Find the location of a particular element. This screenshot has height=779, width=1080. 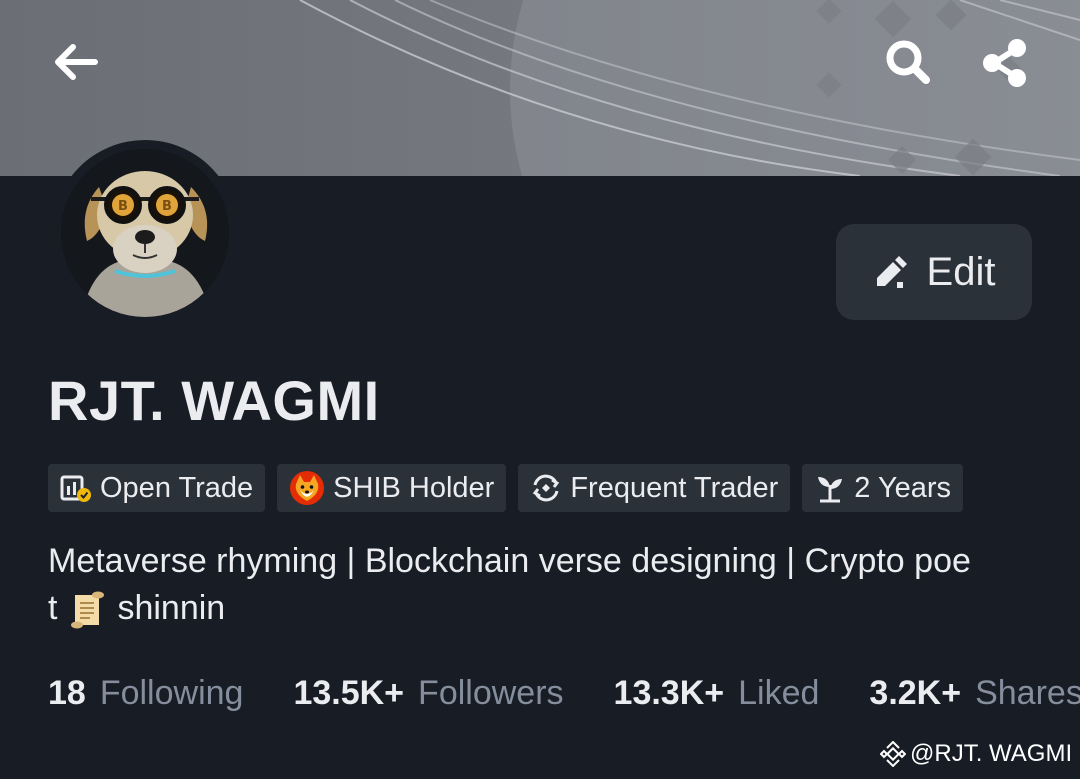

badge-open-trade: Open Trade is located at coordinates (157, 488).